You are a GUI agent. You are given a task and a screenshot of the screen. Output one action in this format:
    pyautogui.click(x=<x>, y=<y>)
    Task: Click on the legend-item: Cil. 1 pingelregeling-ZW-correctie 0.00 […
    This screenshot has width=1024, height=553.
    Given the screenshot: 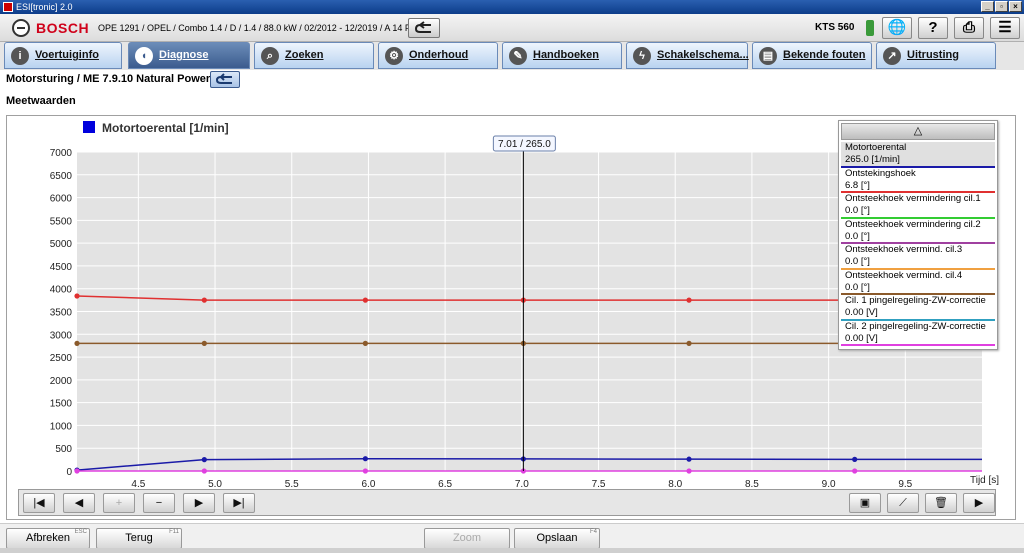 What is the action you would take?
    pyautogui.click(x=918, y=308)
    